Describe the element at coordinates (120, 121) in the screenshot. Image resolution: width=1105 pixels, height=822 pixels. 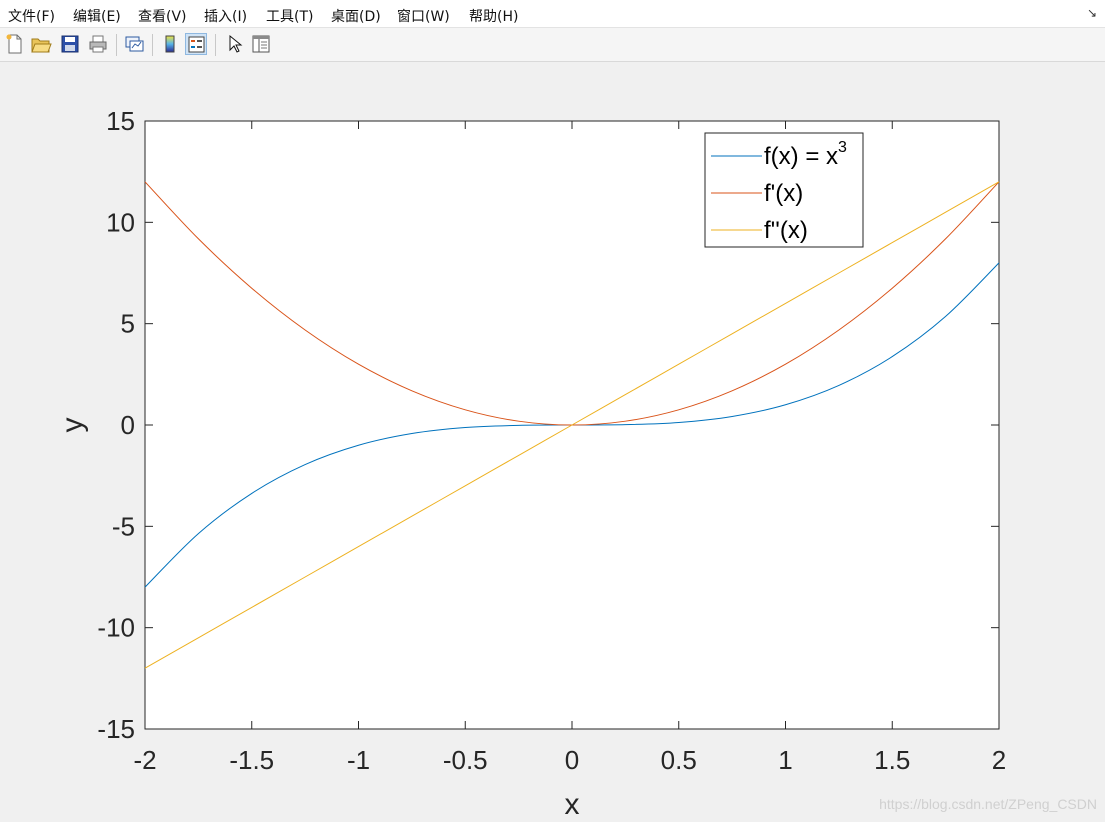
I see `y-tick-label: 15` at that location.